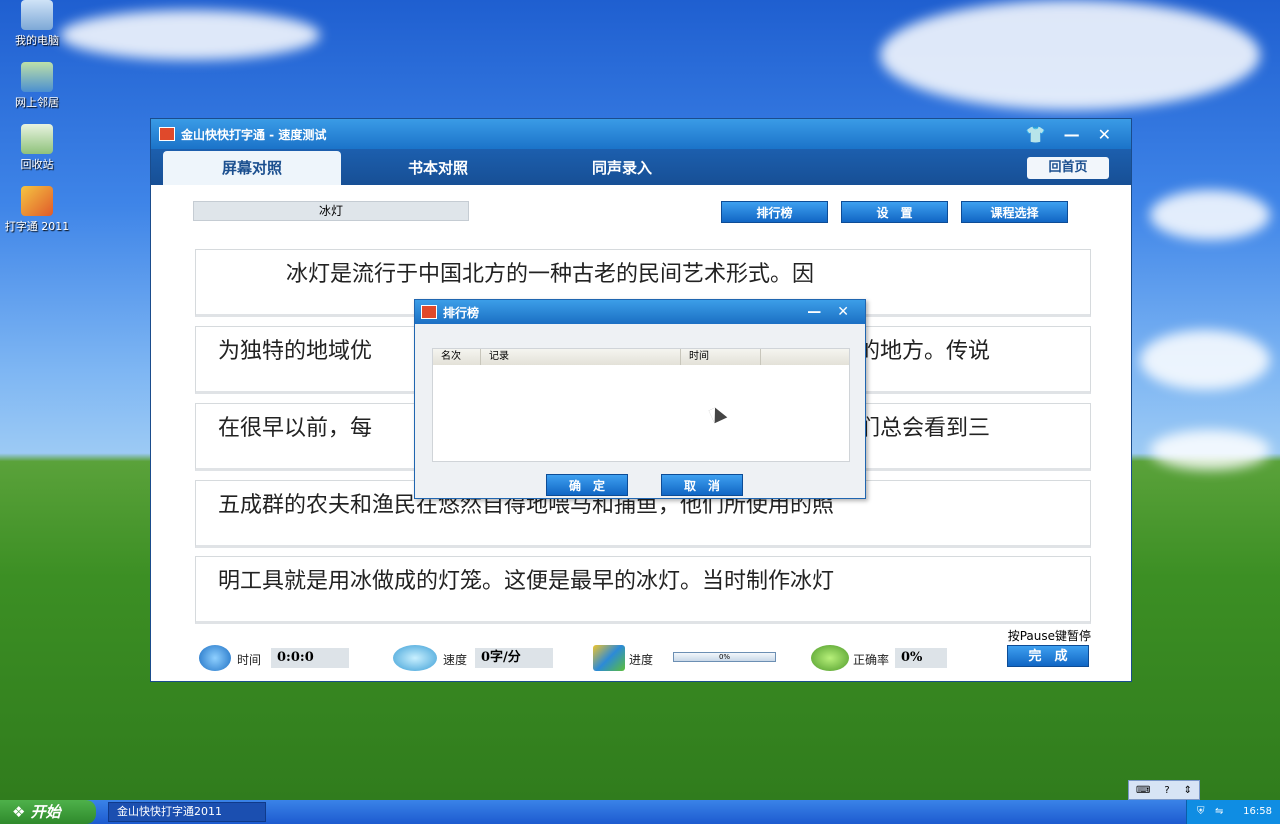 Image resolution: width=1280 pixels, height=824 pixels. What do you see at coordinates (921, 658) in the screenshot?
I see `accuracy-value: 0%` at bounding box center [921, 658].